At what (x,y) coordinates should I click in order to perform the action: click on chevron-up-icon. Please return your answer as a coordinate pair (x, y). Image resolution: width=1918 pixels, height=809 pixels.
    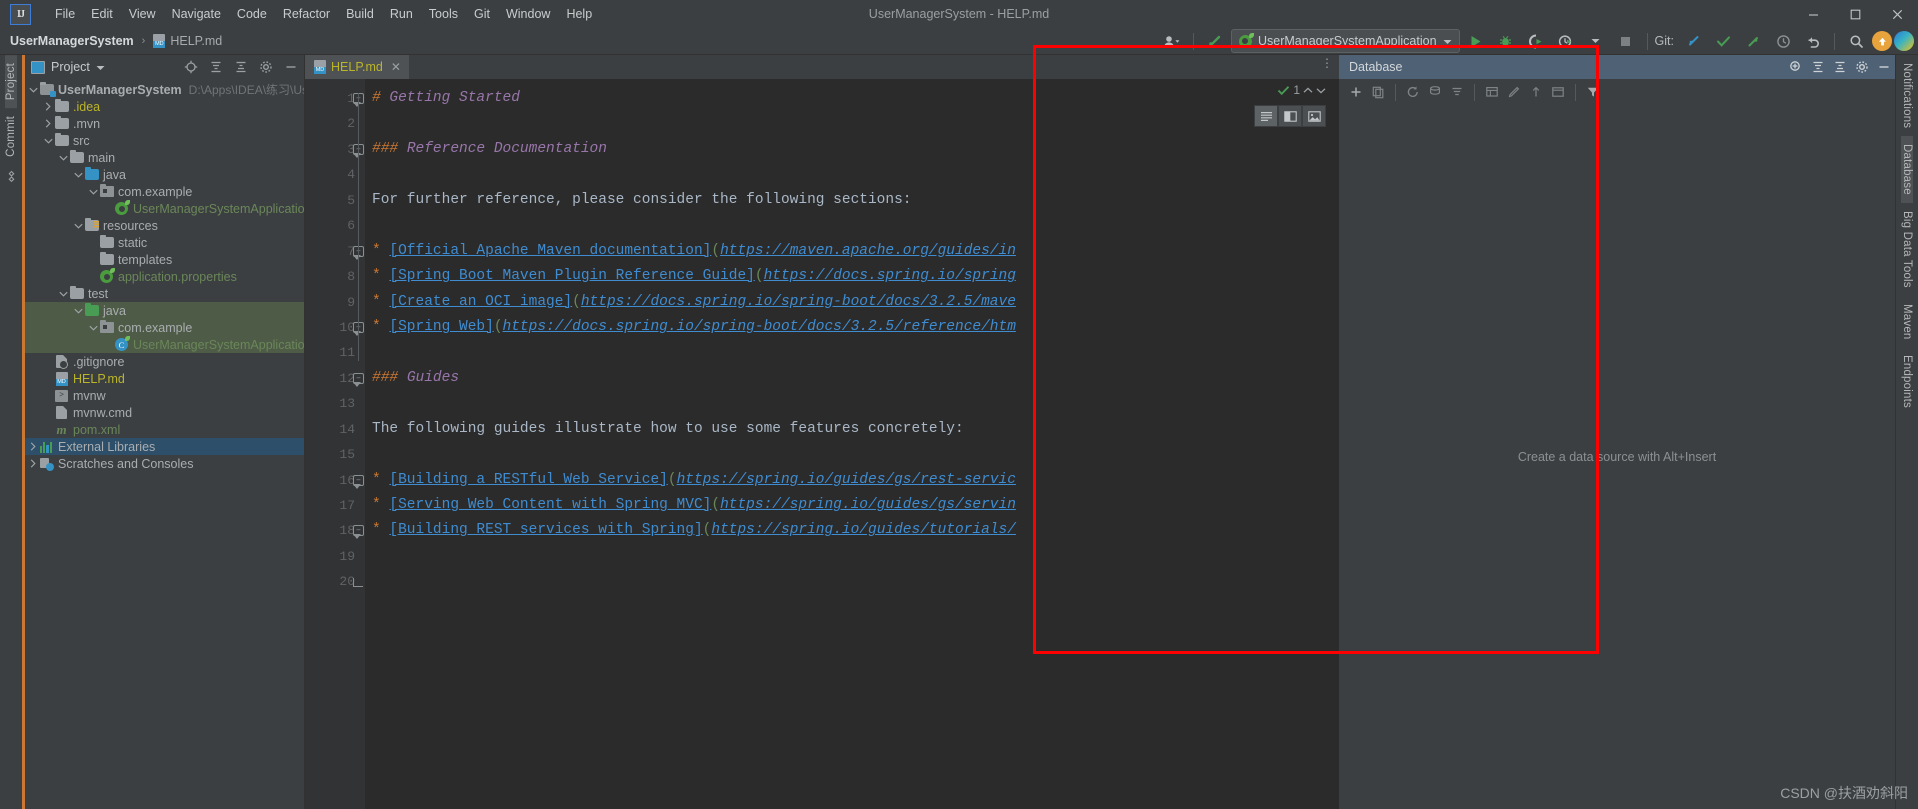
    Looking at the image, I should click on (1308, 90).